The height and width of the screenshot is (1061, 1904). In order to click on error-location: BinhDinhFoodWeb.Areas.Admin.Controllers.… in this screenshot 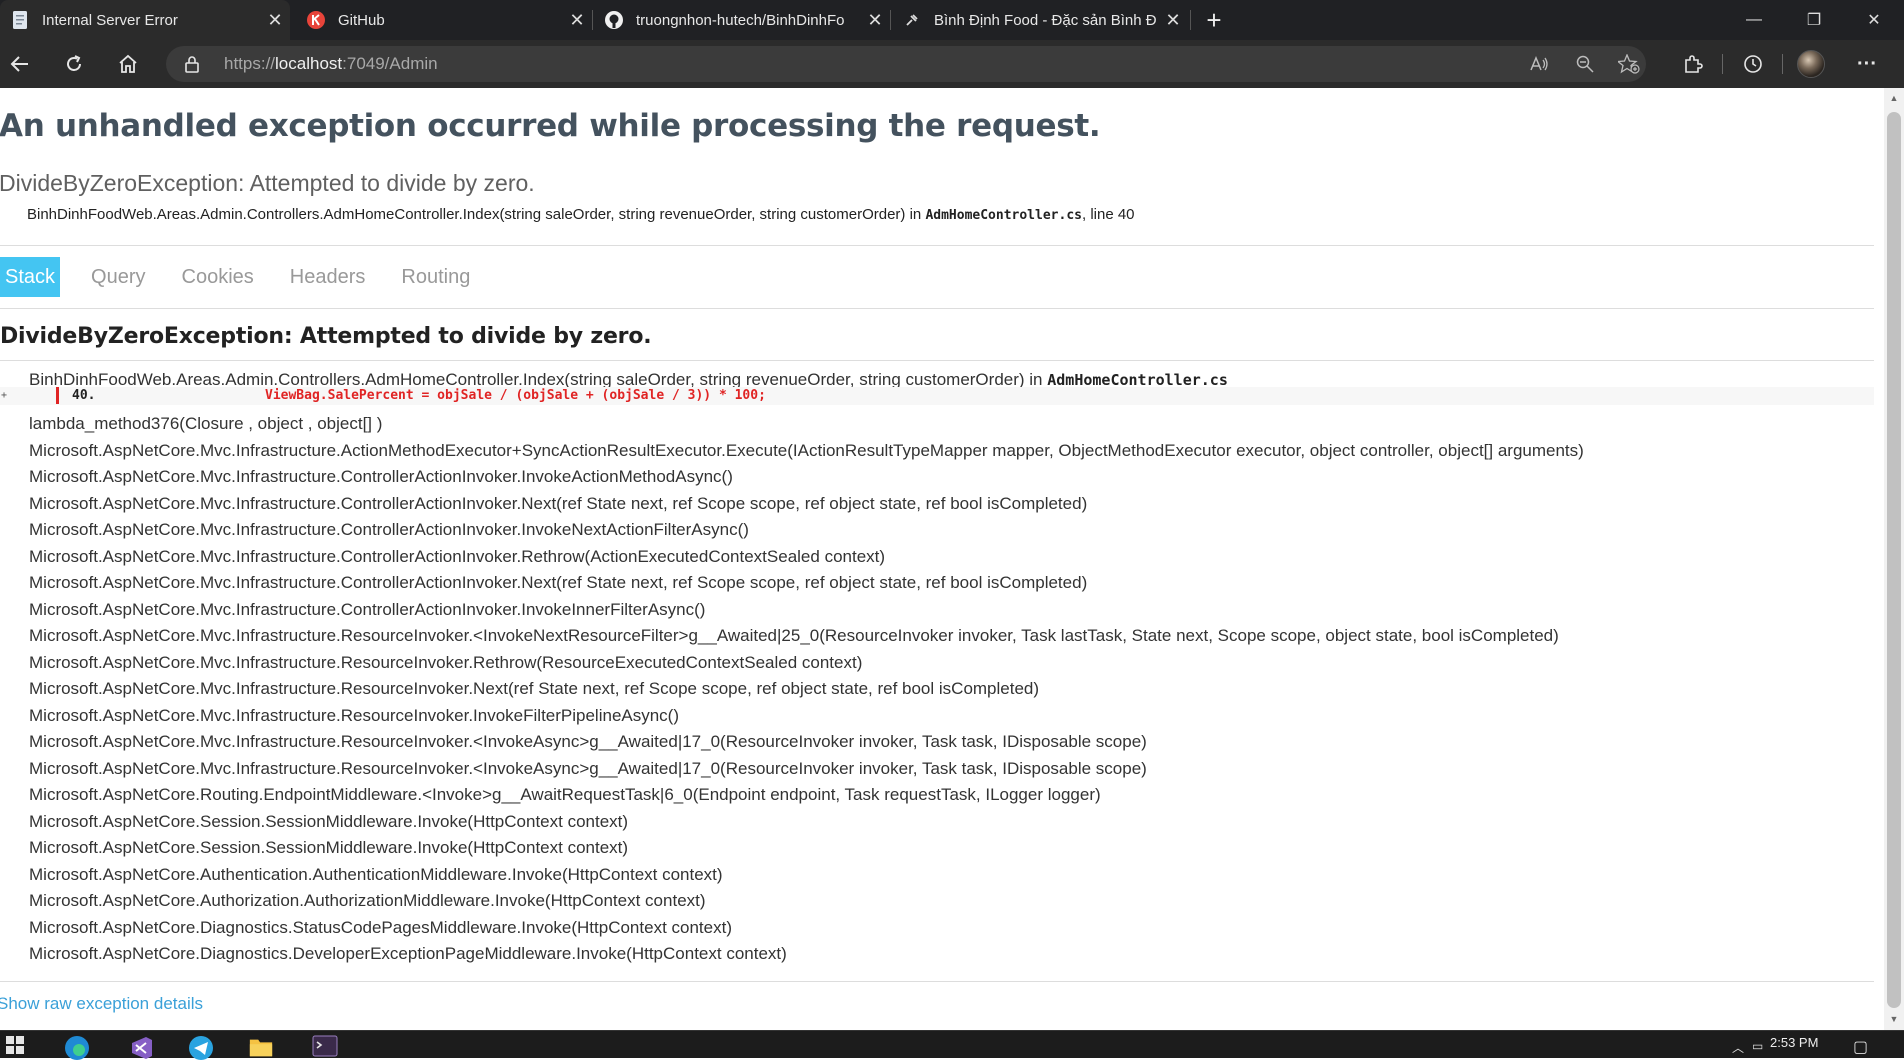, I will do `click(581, 214)`.